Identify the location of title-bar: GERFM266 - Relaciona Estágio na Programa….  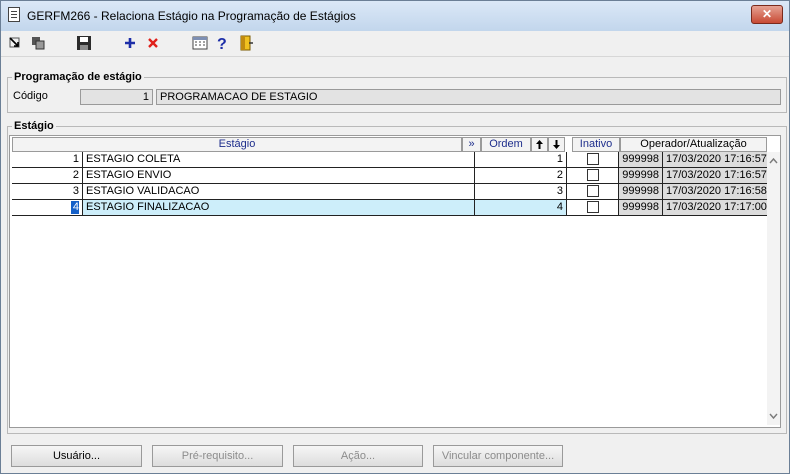
(395, 16).